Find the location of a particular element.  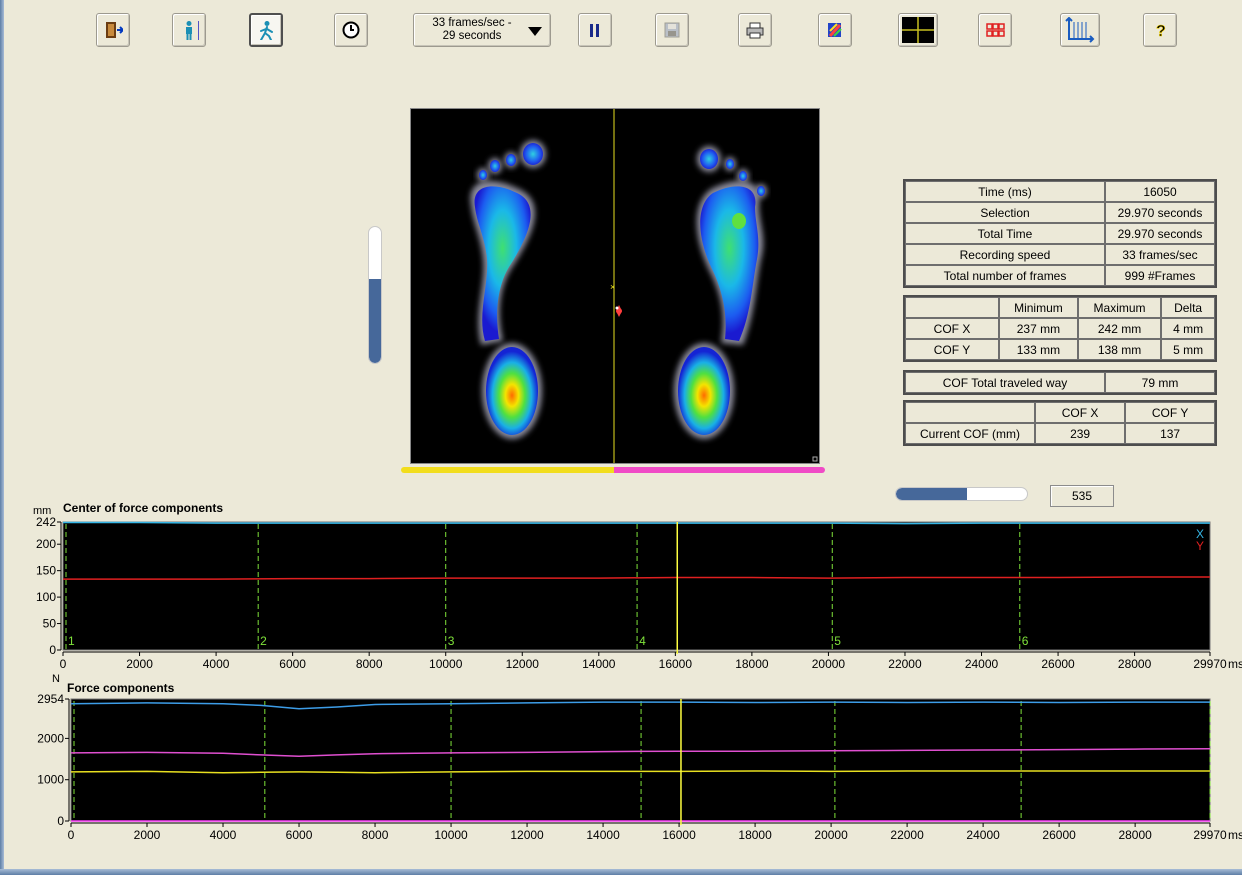

cof-crosshair-button is located at coordinates (918, 30).